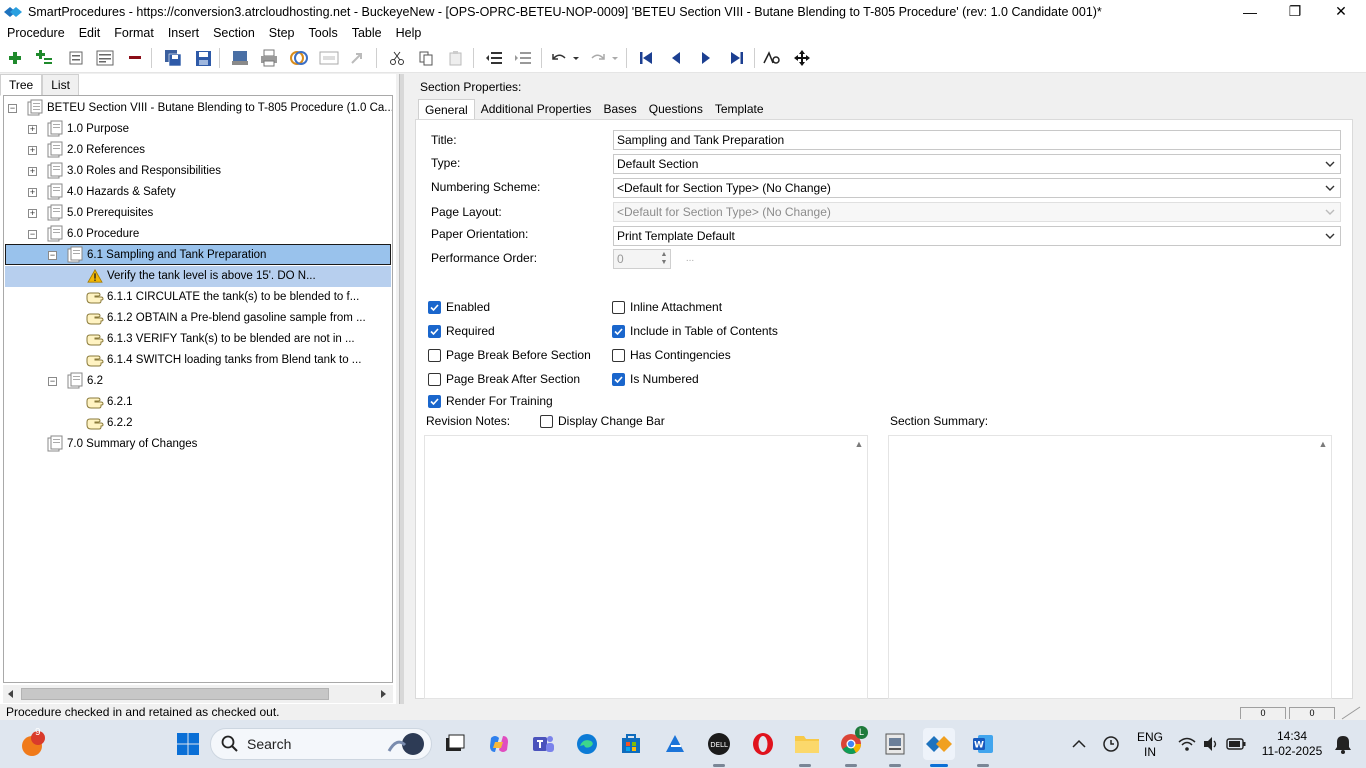 The height and width of the screenshot is (768, 1366). Describe the element at coordinates (807, 744) in the screenshot. I see `file-explorer-icon` at that location.